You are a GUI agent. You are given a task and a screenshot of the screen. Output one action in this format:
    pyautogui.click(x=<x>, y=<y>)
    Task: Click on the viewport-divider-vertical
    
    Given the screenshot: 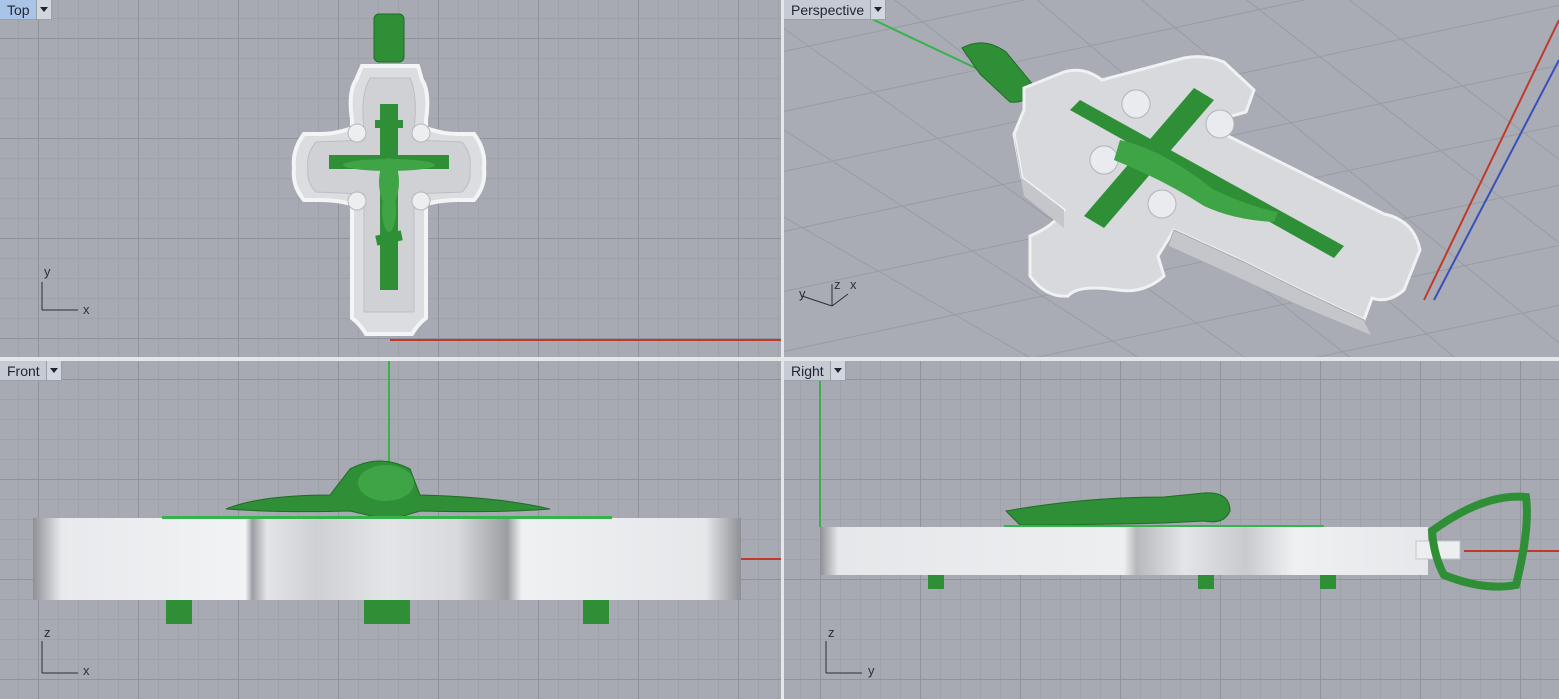 What is the action you would take?
    pyautogui.click(x=782, y=349)
    